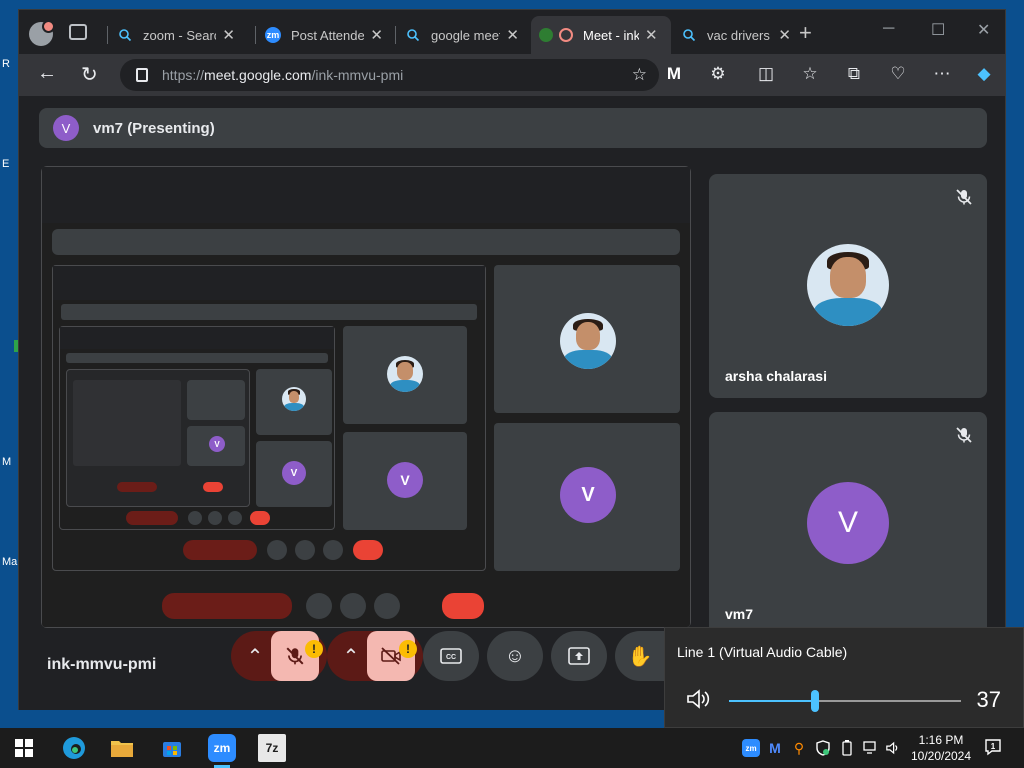 The image size is (1024, 768). What do you see at coordinates (941, 756) in the screenshot?
I see `clock-date: 10/20/2024` at bounding box center [941, 756].